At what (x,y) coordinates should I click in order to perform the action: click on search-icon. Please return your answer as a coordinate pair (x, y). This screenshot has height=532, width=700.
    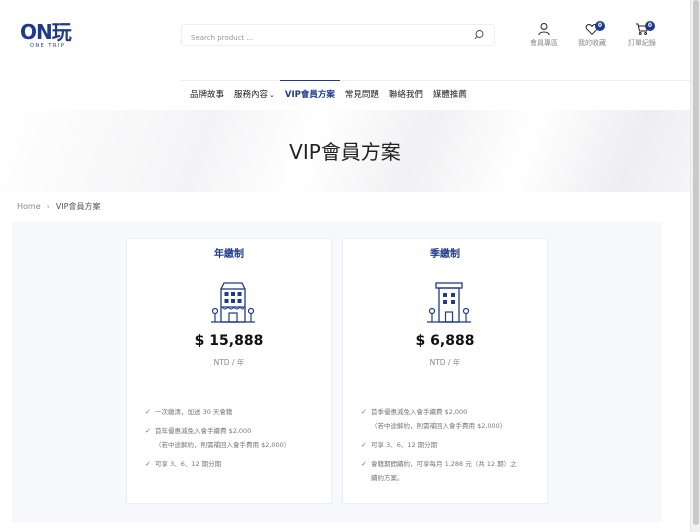
    Looking at the image, I should click on (479, 35).